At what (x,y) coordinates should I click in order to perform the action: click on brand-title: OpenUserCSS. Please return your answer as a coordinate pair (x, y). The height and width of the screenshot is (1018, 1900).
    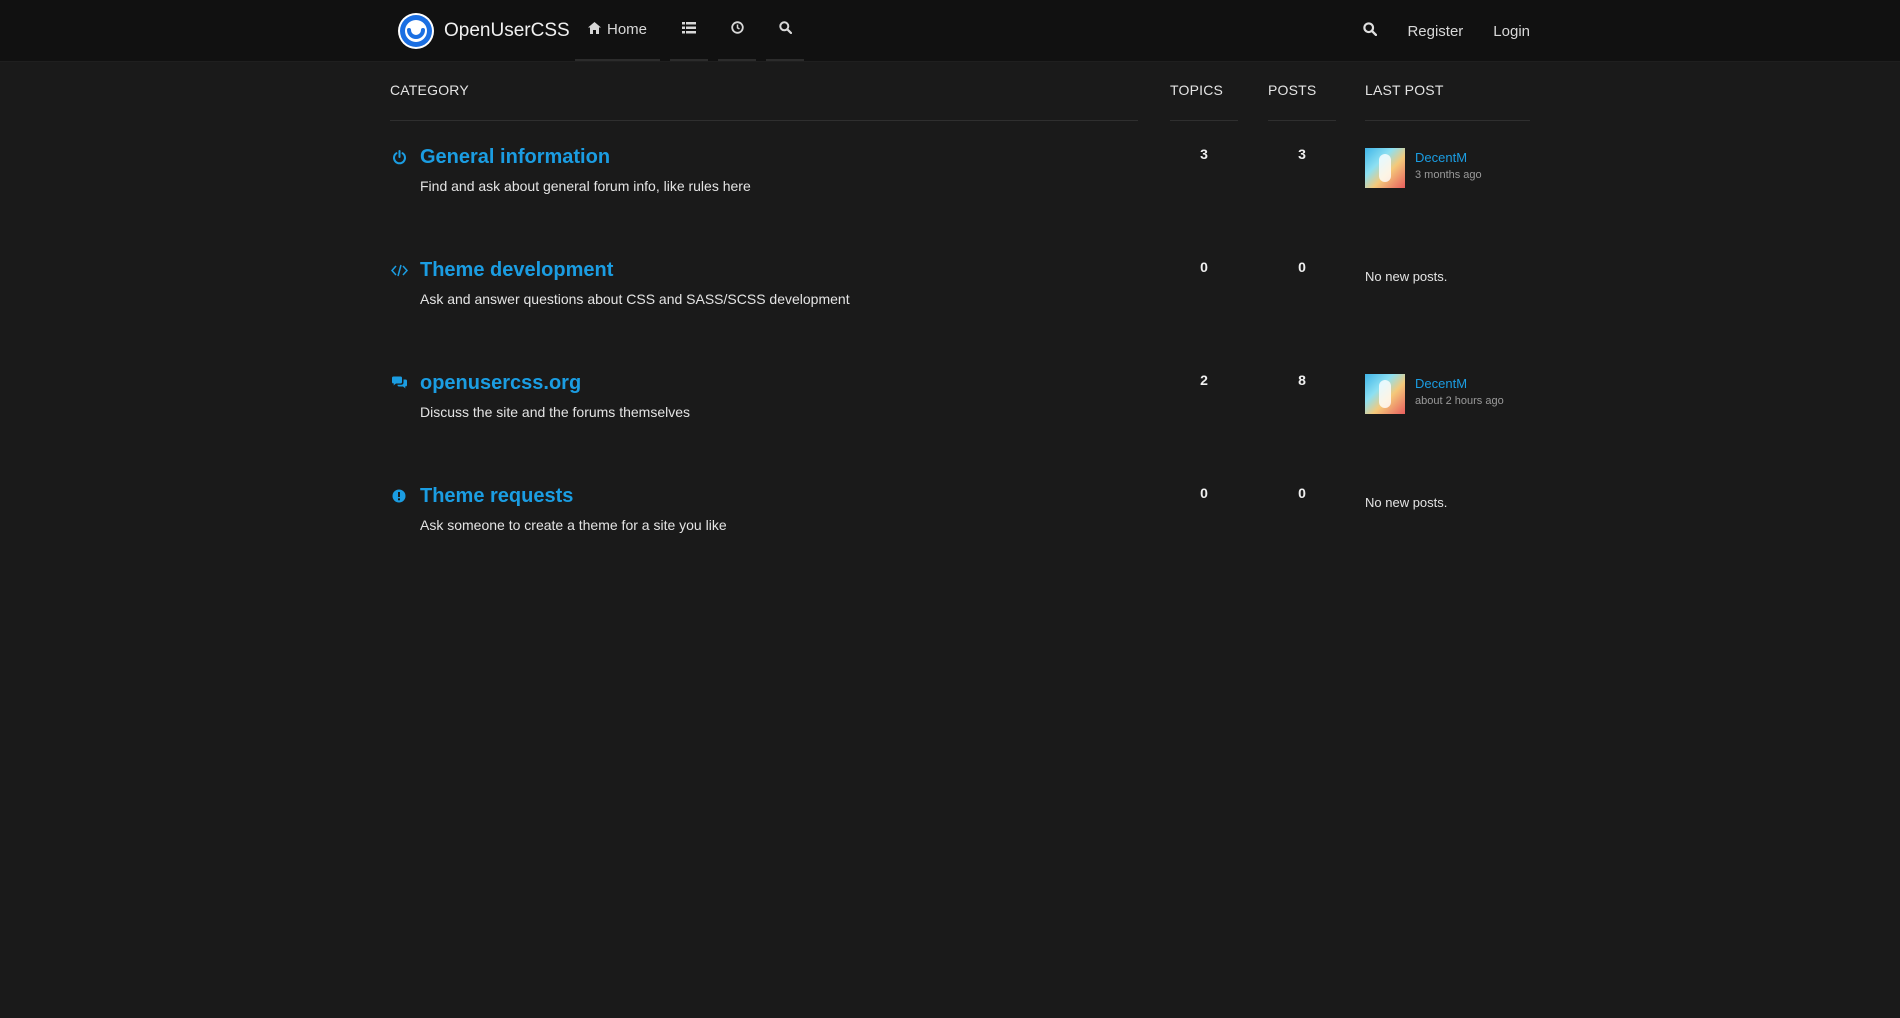
    Looking at the image, I should click on (507, 30).